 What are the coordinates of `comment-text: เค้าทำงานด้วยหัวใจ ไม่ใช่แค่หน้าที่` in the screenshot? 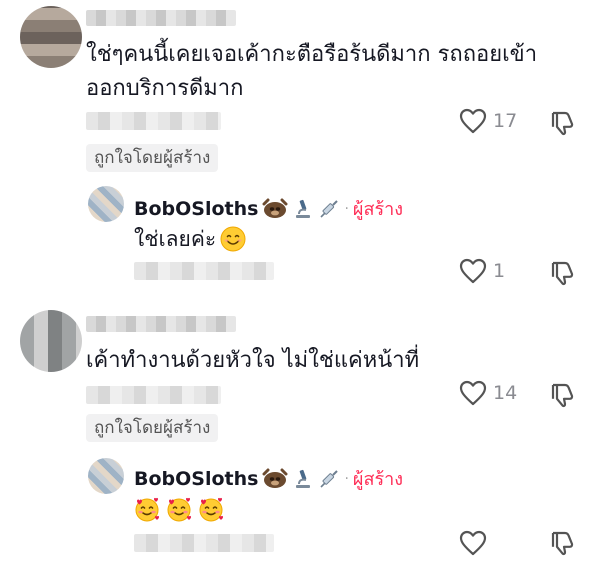 It's located at (253, 360).